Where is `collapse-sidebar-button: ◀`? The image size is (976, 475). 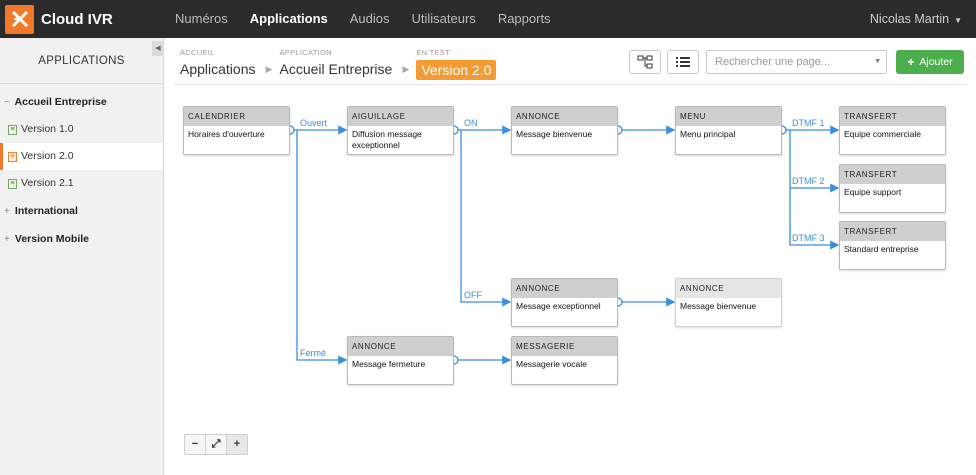
collapse-sidebar-button: ◀ is located at coordinates (158, 48).